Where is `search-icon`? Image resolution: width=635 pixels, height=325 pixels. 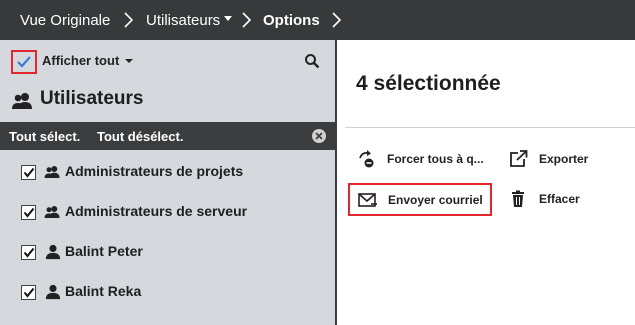 search-icon is located at coordinates (312, 61).